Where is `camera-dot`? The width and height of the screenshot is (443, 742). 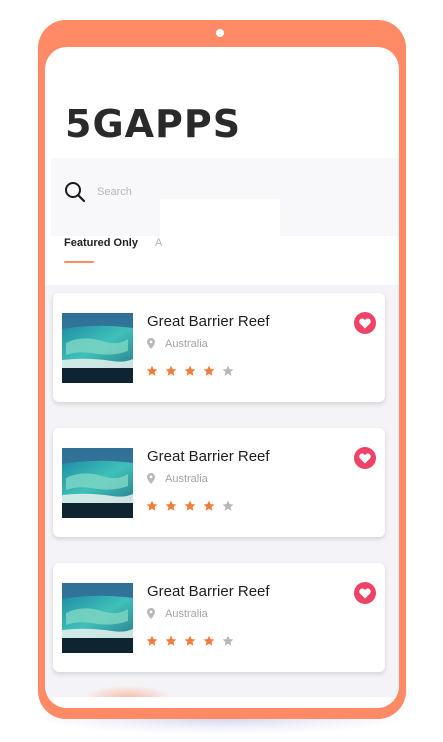 camera-dot is located at coordinates (220, 33).